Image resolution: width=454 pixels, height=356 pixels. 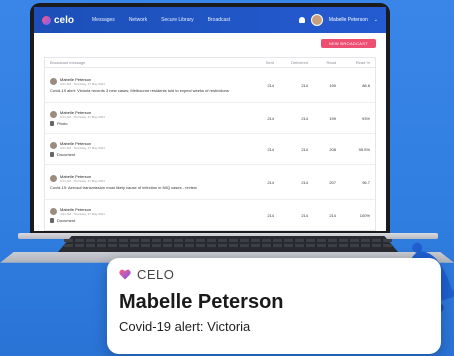 I want to click on app-logo: celo, so click(x=58, y=20).